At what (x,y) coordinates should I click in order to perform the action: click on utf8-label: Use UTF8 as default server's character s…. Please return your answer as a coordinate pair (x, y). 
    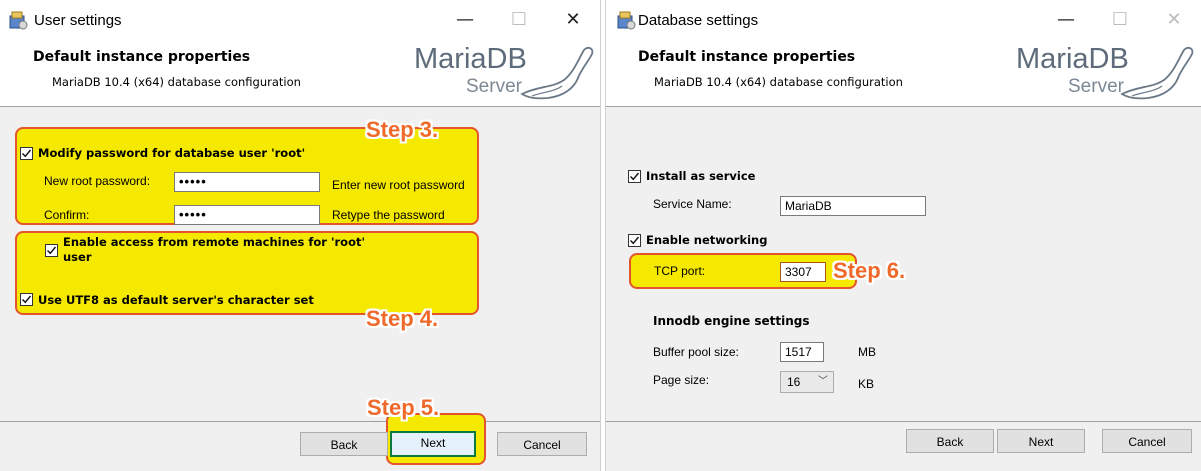
    Looking at the image, I should click on (176, 300).